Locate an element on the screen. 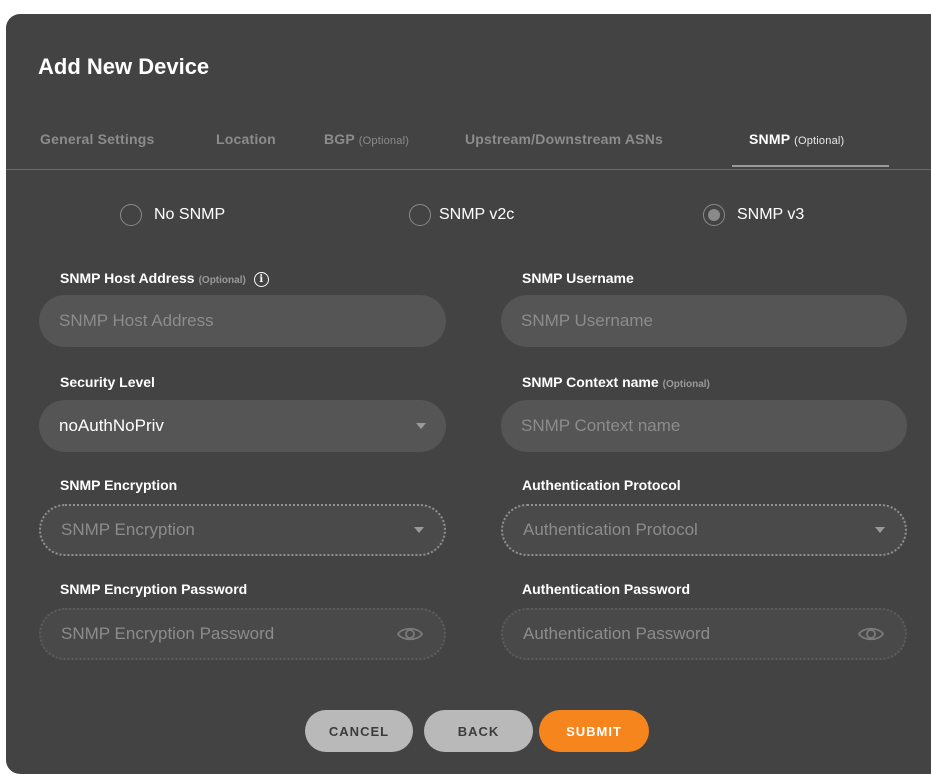  radio-label-snmp-v2c: SNMP v2c is located at coordinates (477, 214).